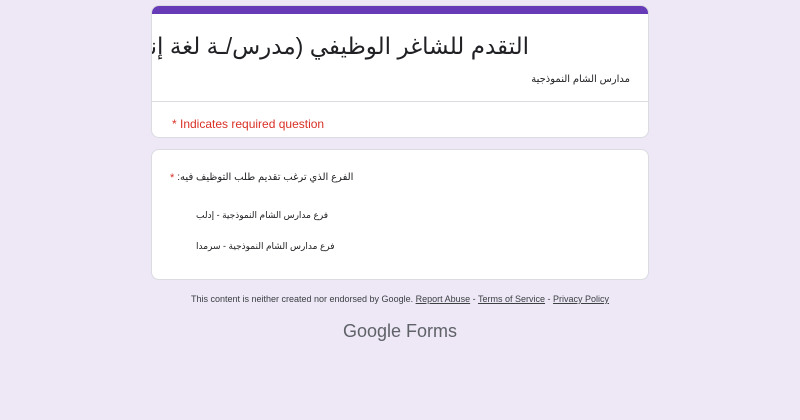  Describe the element at coordinates (511, 299) in the screenshot. I see `terms-of-service-link: Terms of Service` at that location.